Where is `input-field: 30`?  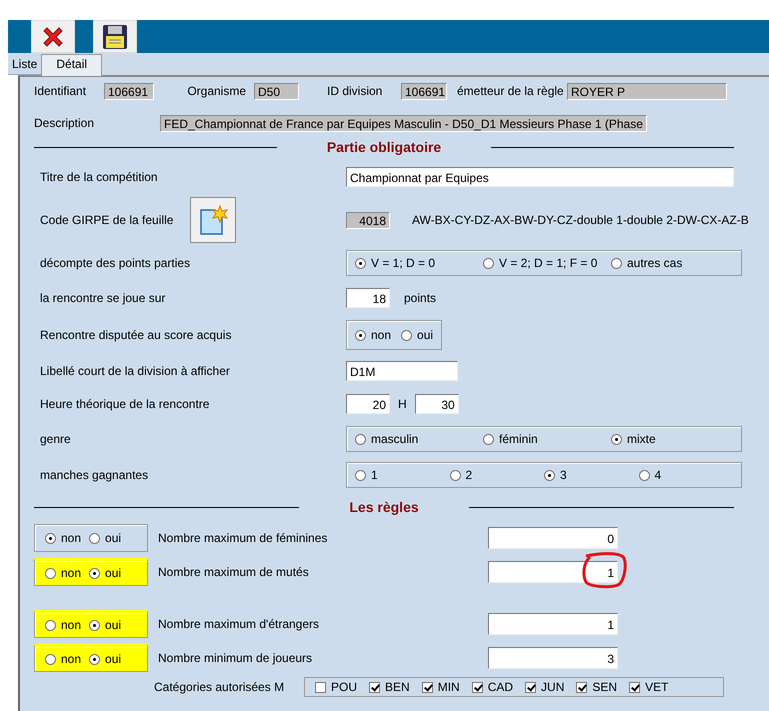
input-field: 30 is located at coordinates (436, 404).